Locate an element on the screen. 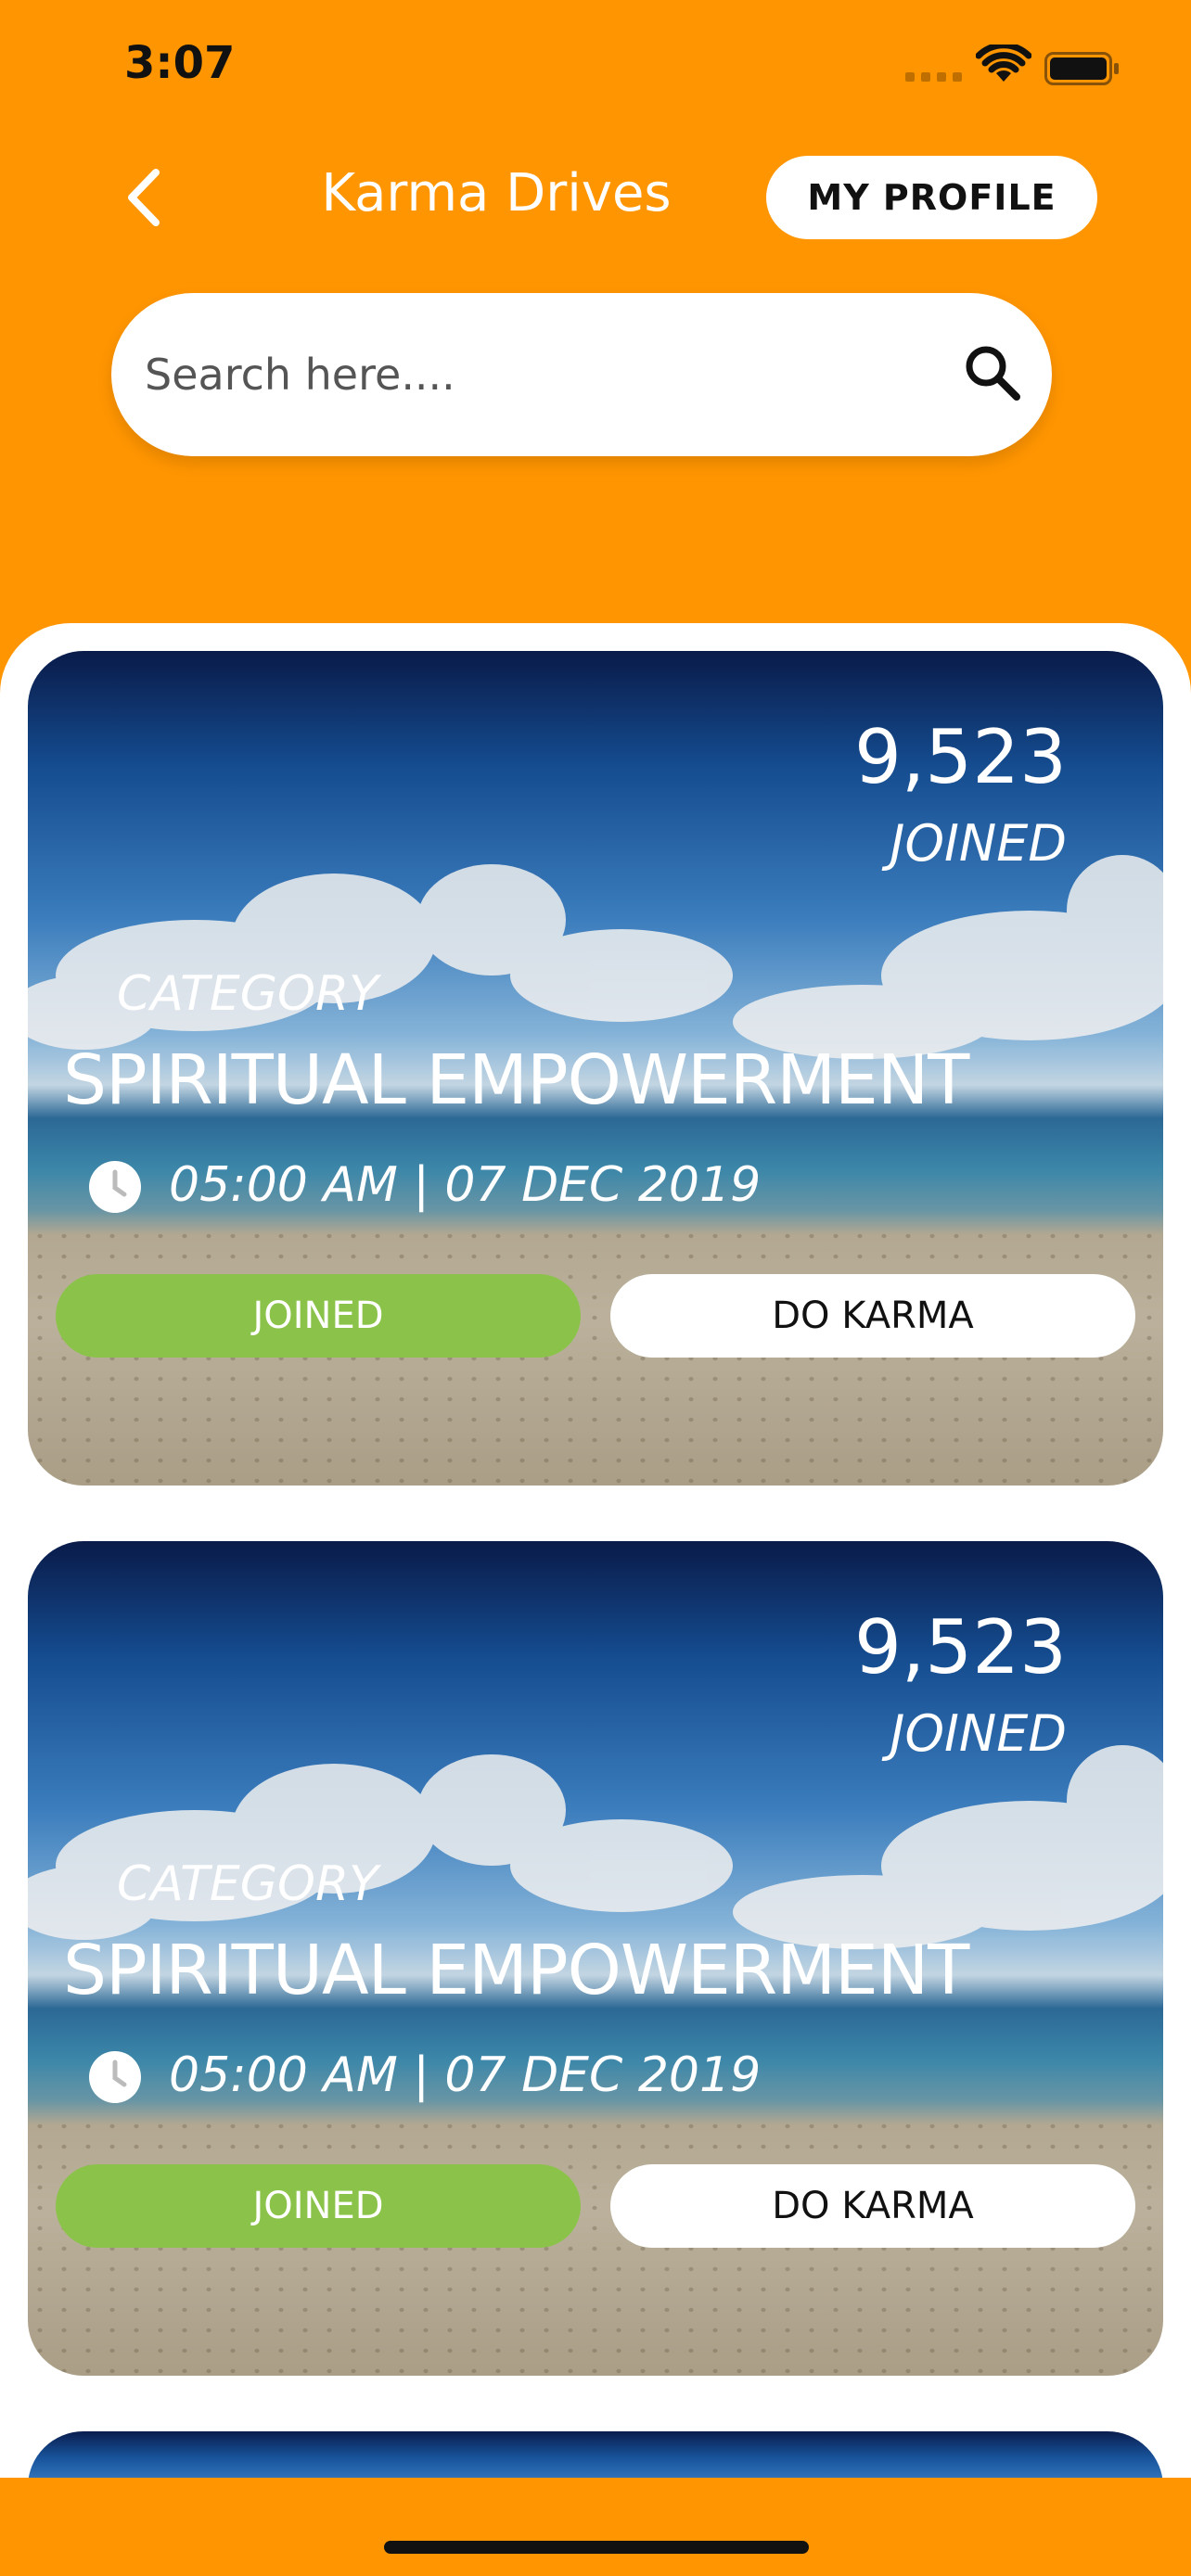 The width and height of the screenshot is (1191, 2576). bottom-bar is located at coordinates (595, 2528).